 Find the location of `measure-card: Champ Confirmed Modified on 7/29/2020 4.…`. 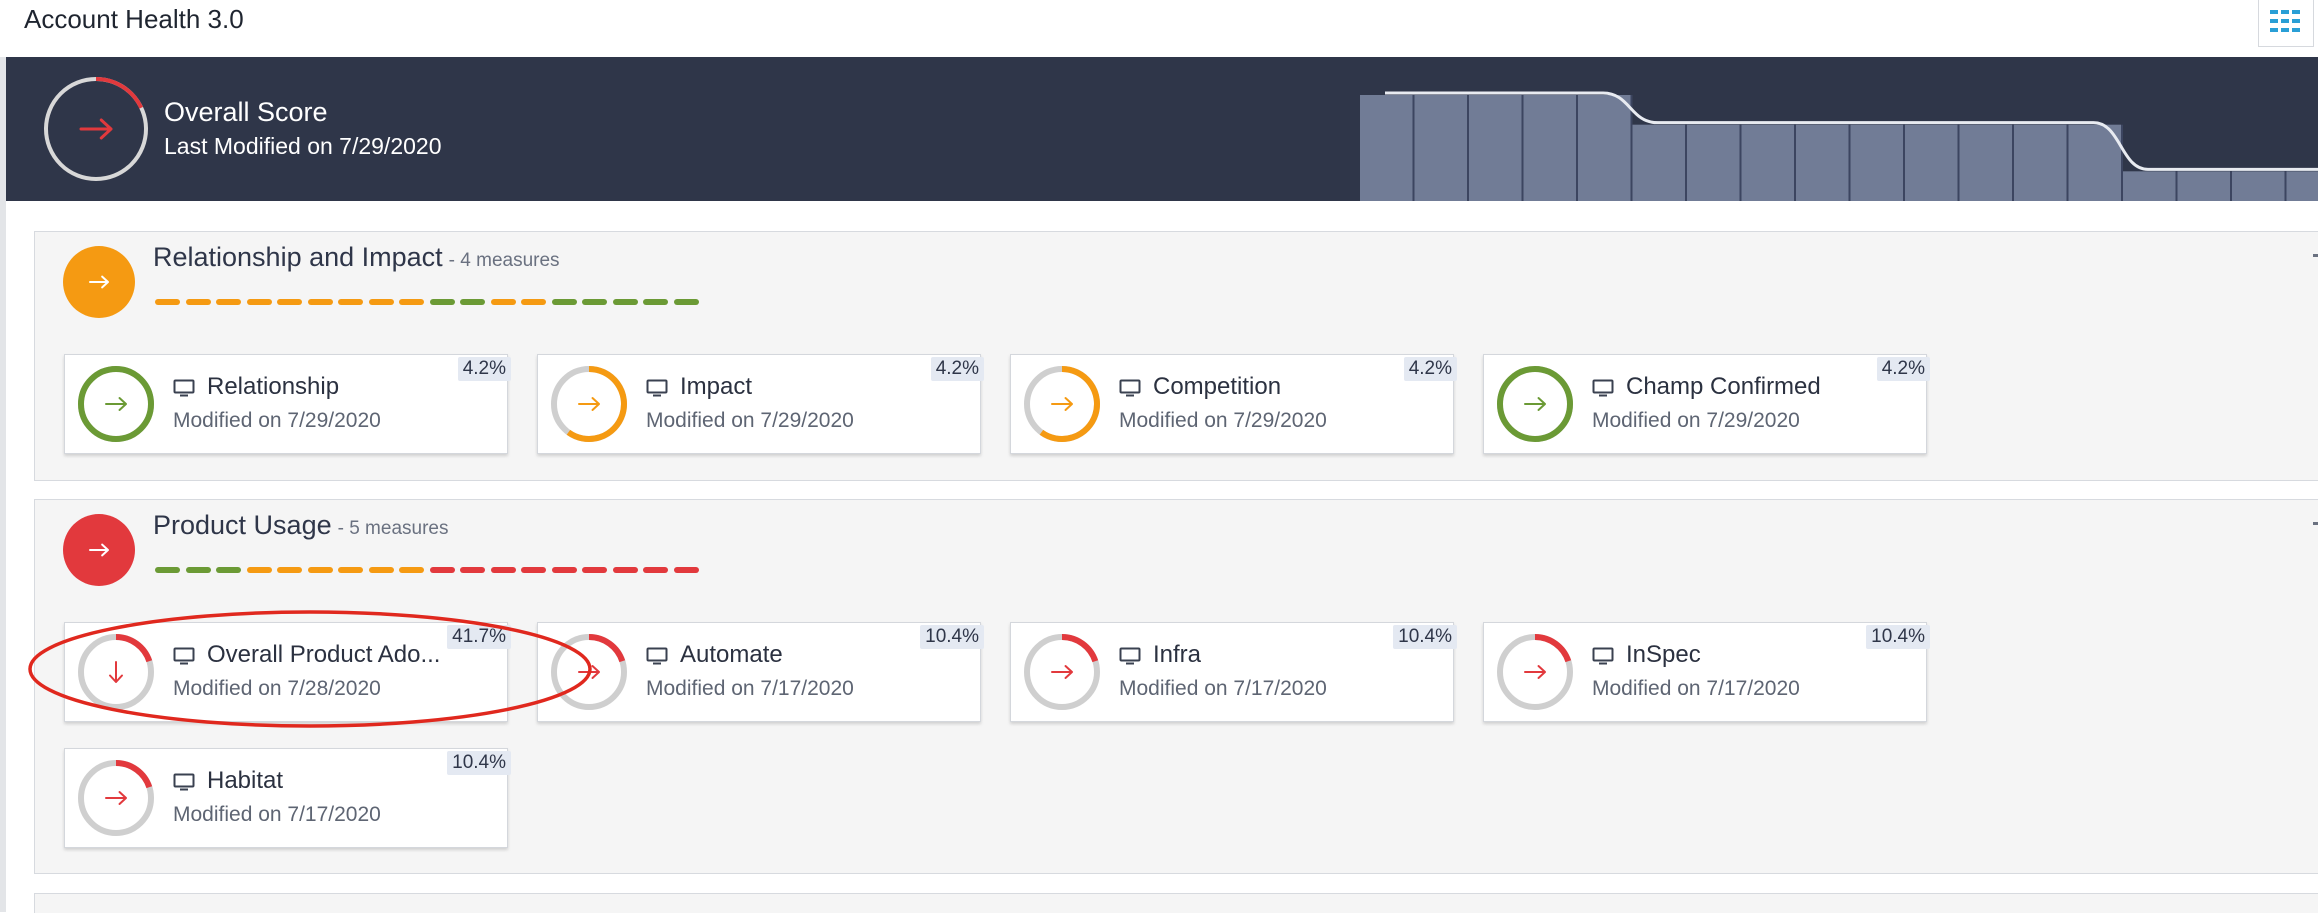

measure-card: Champ Confirmed Modified on 7/29/2020 4.… is located at coordinates (1705, 404).